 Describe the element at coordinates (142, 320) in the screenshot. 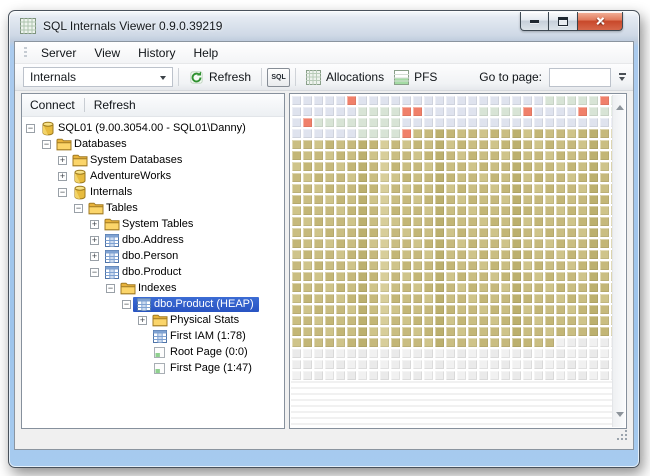

I see `expand-icon: +` at that location.